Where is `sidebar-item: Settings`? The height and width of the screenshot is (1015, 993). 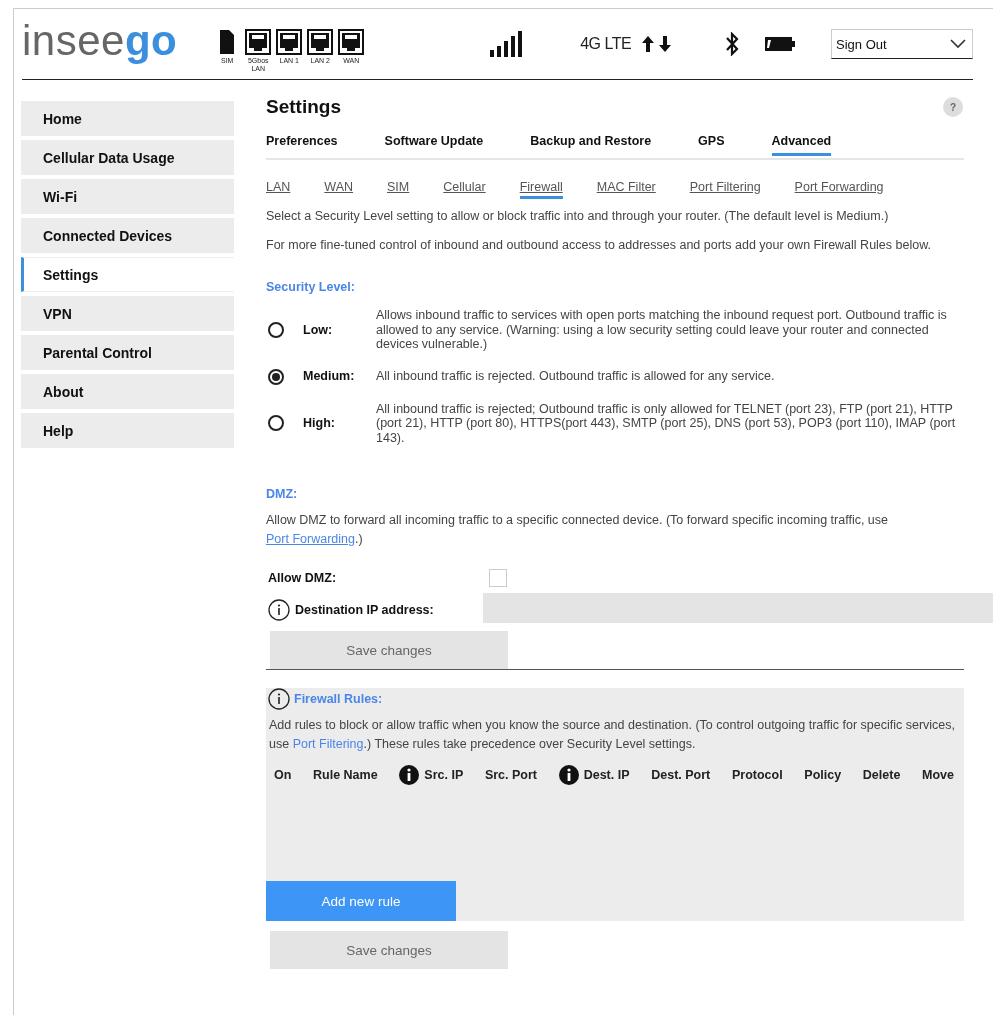
sidebar-item: Settings is located at coordinates (127, 274).